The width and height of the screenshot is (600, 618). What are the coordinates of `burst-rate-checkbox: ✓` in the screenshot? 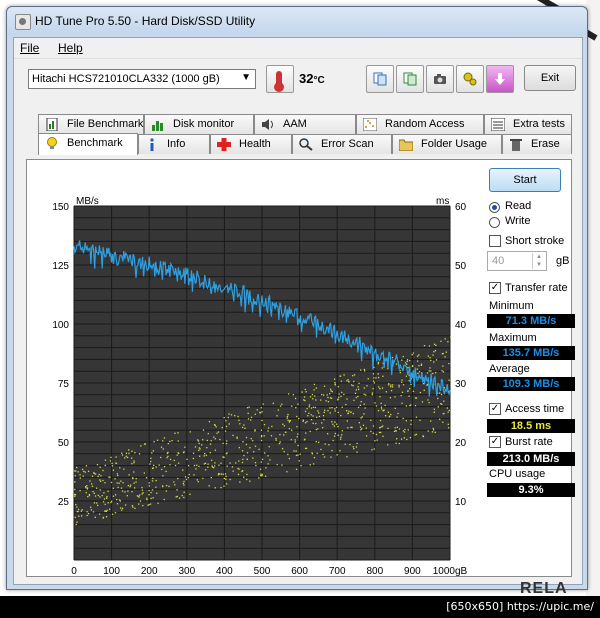 It's located at (495, 442).